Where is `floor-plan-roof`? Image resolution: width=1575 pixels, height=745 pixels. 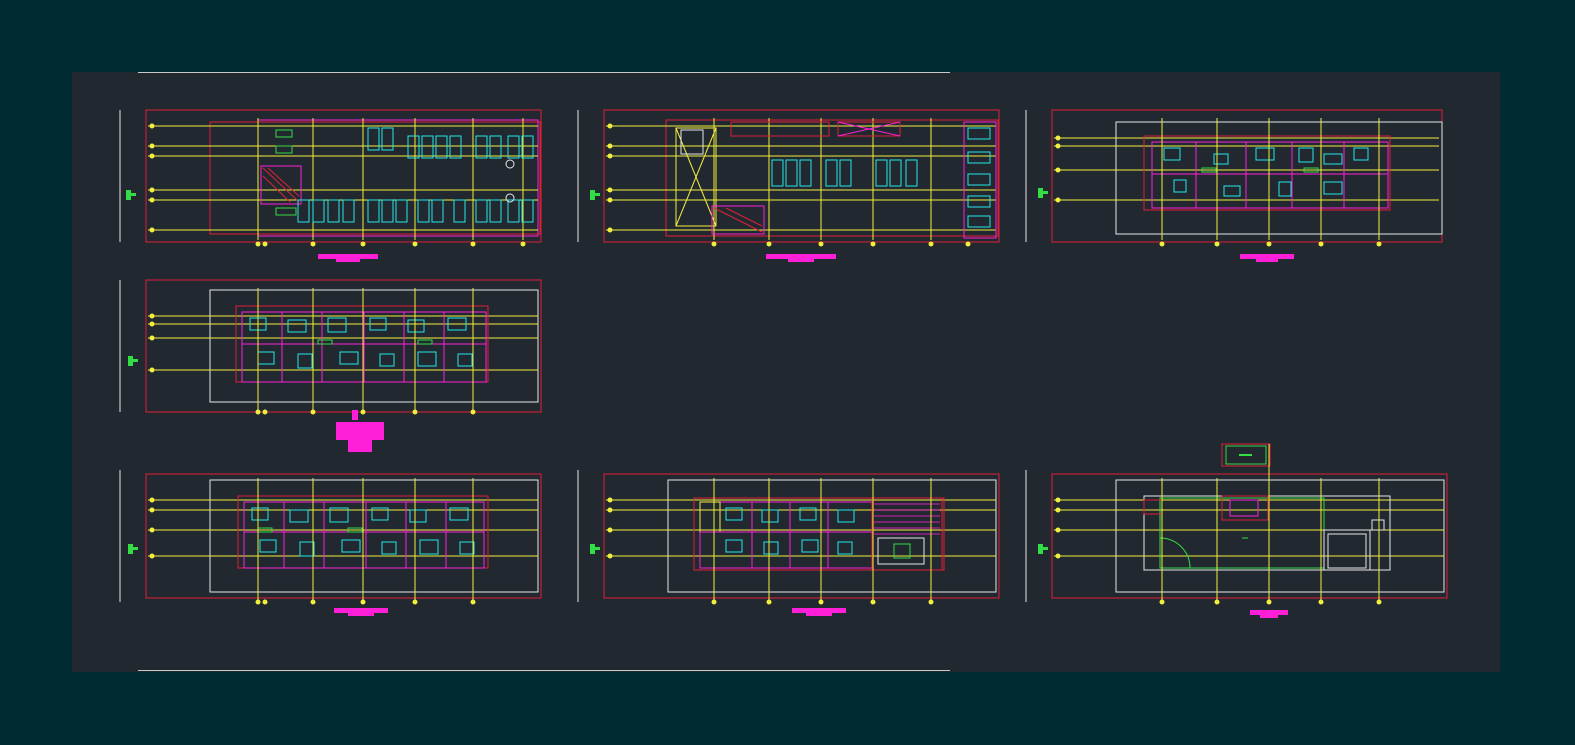
floor-plan-roof is located at coordinates (1239, 533).